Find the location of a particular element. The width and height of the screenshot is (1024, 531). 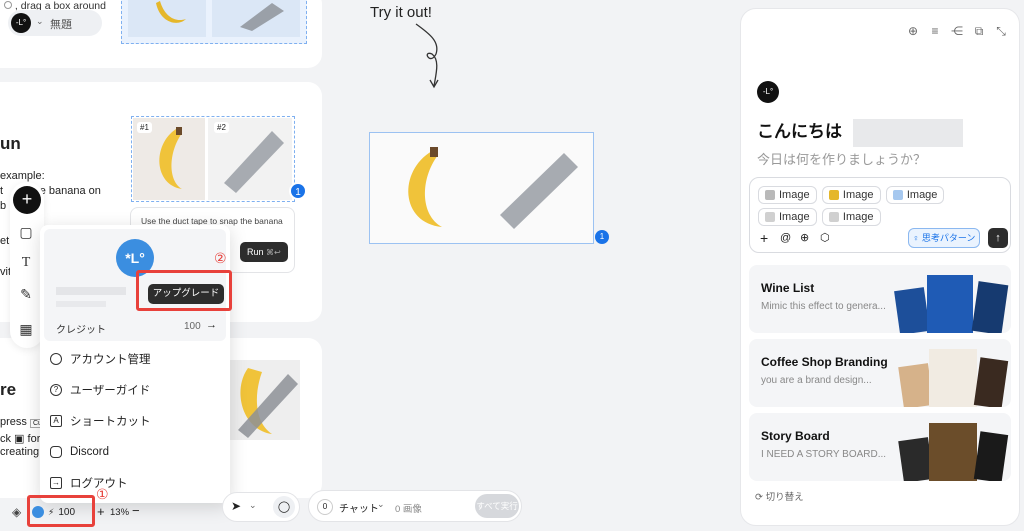

image-chip-4: Image is located at coordinates (787, 217).